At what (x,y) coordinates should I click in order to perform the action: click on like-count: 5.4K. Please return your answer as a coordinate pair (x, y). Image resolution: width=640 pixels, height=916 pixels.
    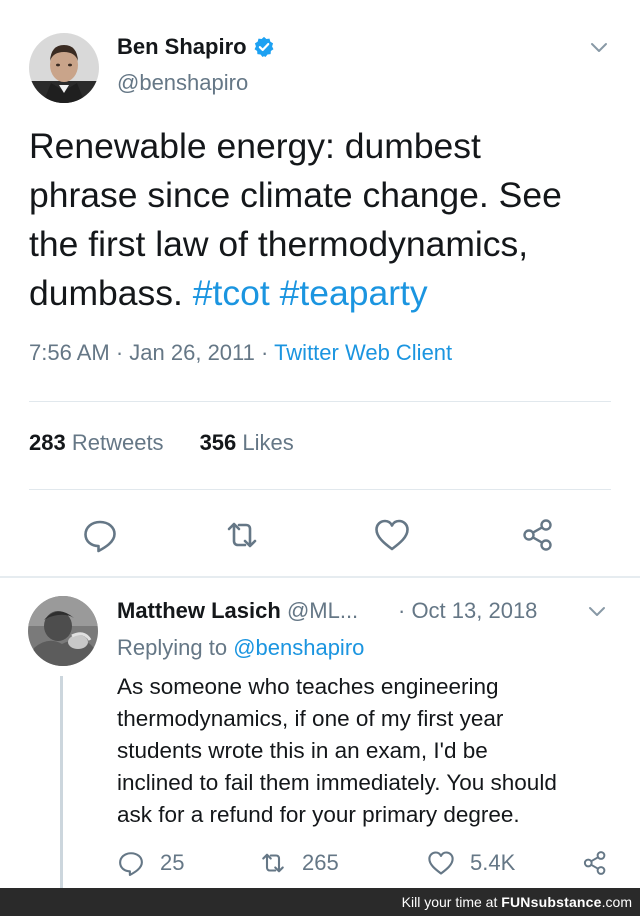
    Looking at the image, I should click on (493, 862).